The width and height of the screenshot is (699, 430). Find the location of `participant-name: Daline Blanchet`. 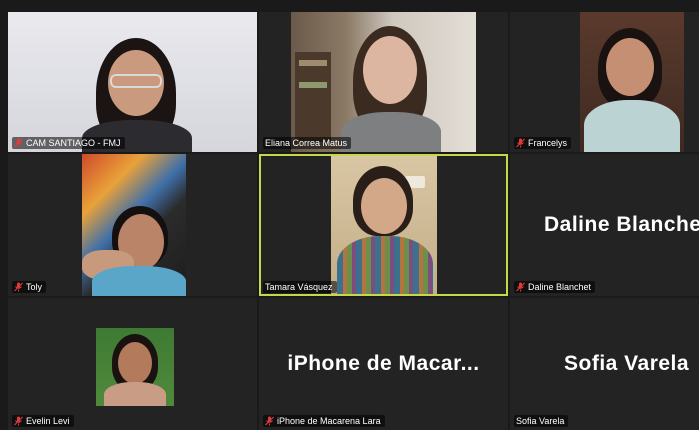

participant-name: Daline Blanchet is located at coordinates (560, 287).